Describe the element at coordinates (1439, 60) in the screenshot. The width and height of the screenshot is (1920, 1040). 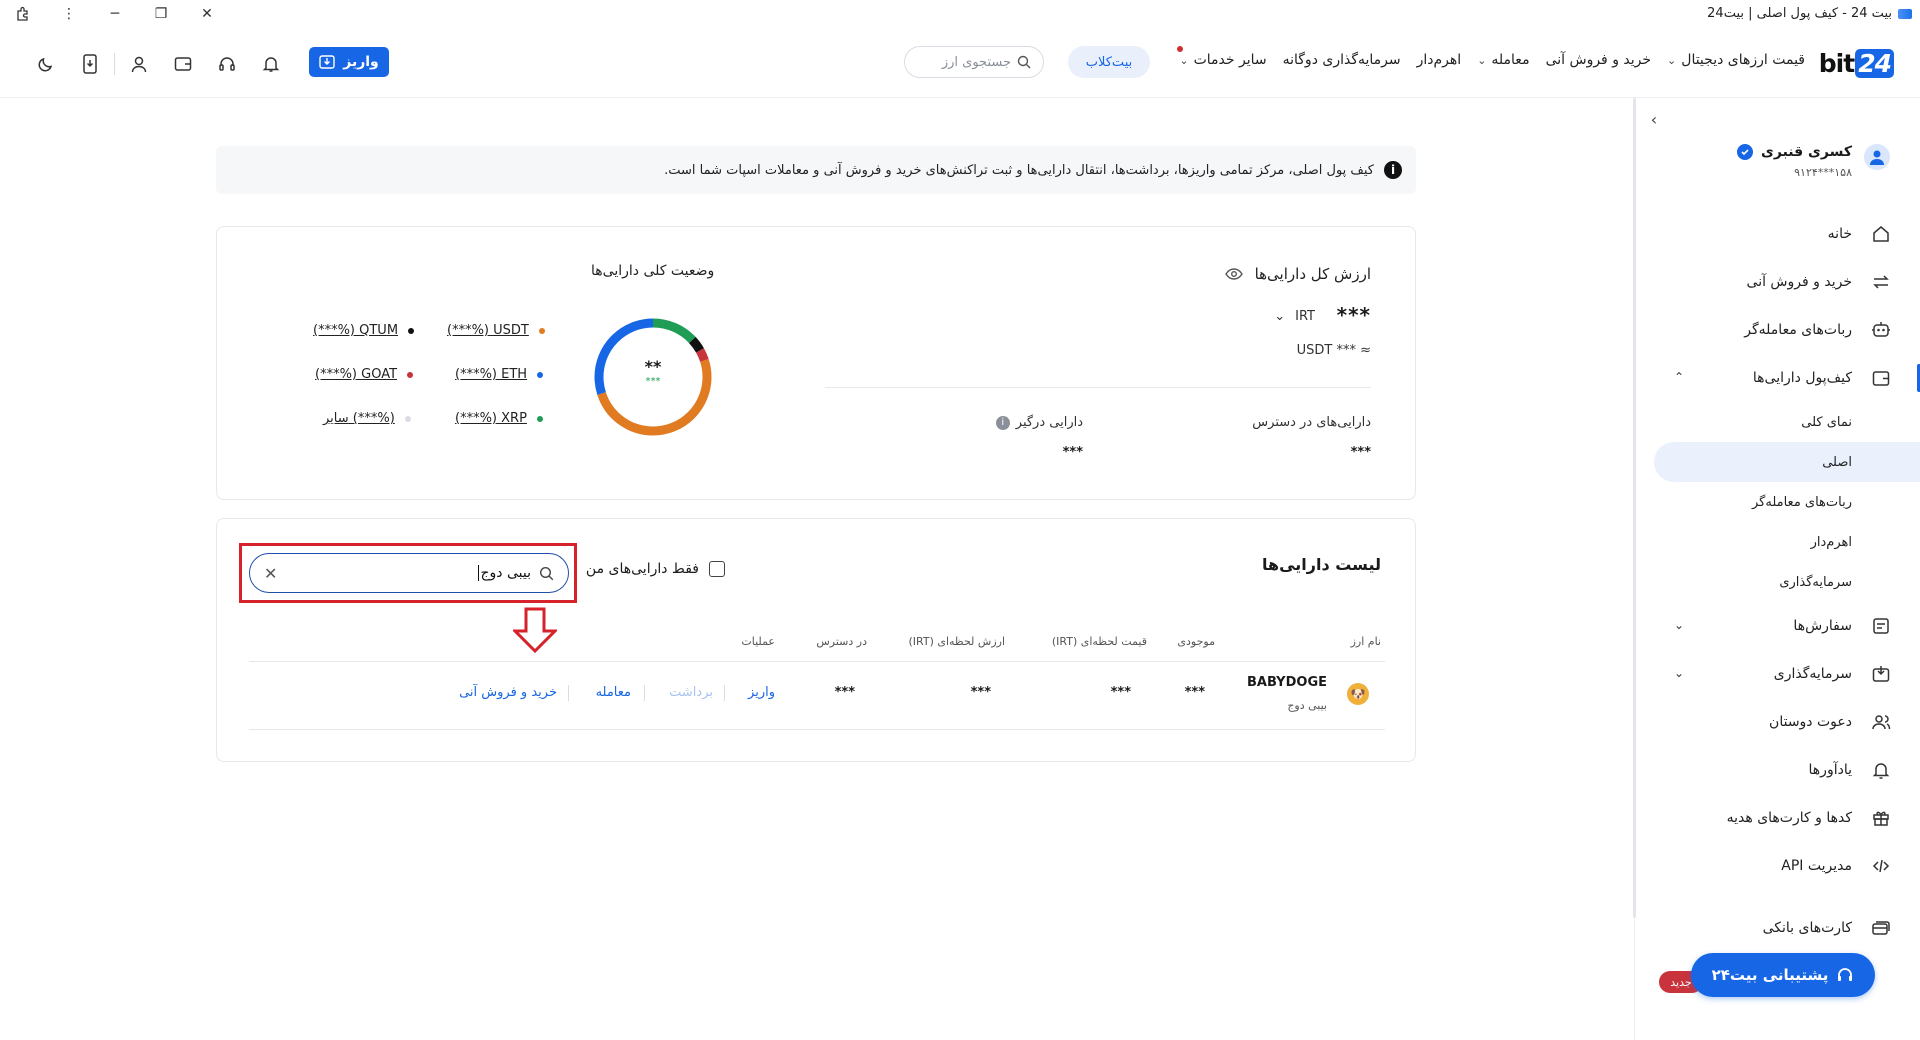
I see `nav-leverage: اهرم‌دار` at that location.